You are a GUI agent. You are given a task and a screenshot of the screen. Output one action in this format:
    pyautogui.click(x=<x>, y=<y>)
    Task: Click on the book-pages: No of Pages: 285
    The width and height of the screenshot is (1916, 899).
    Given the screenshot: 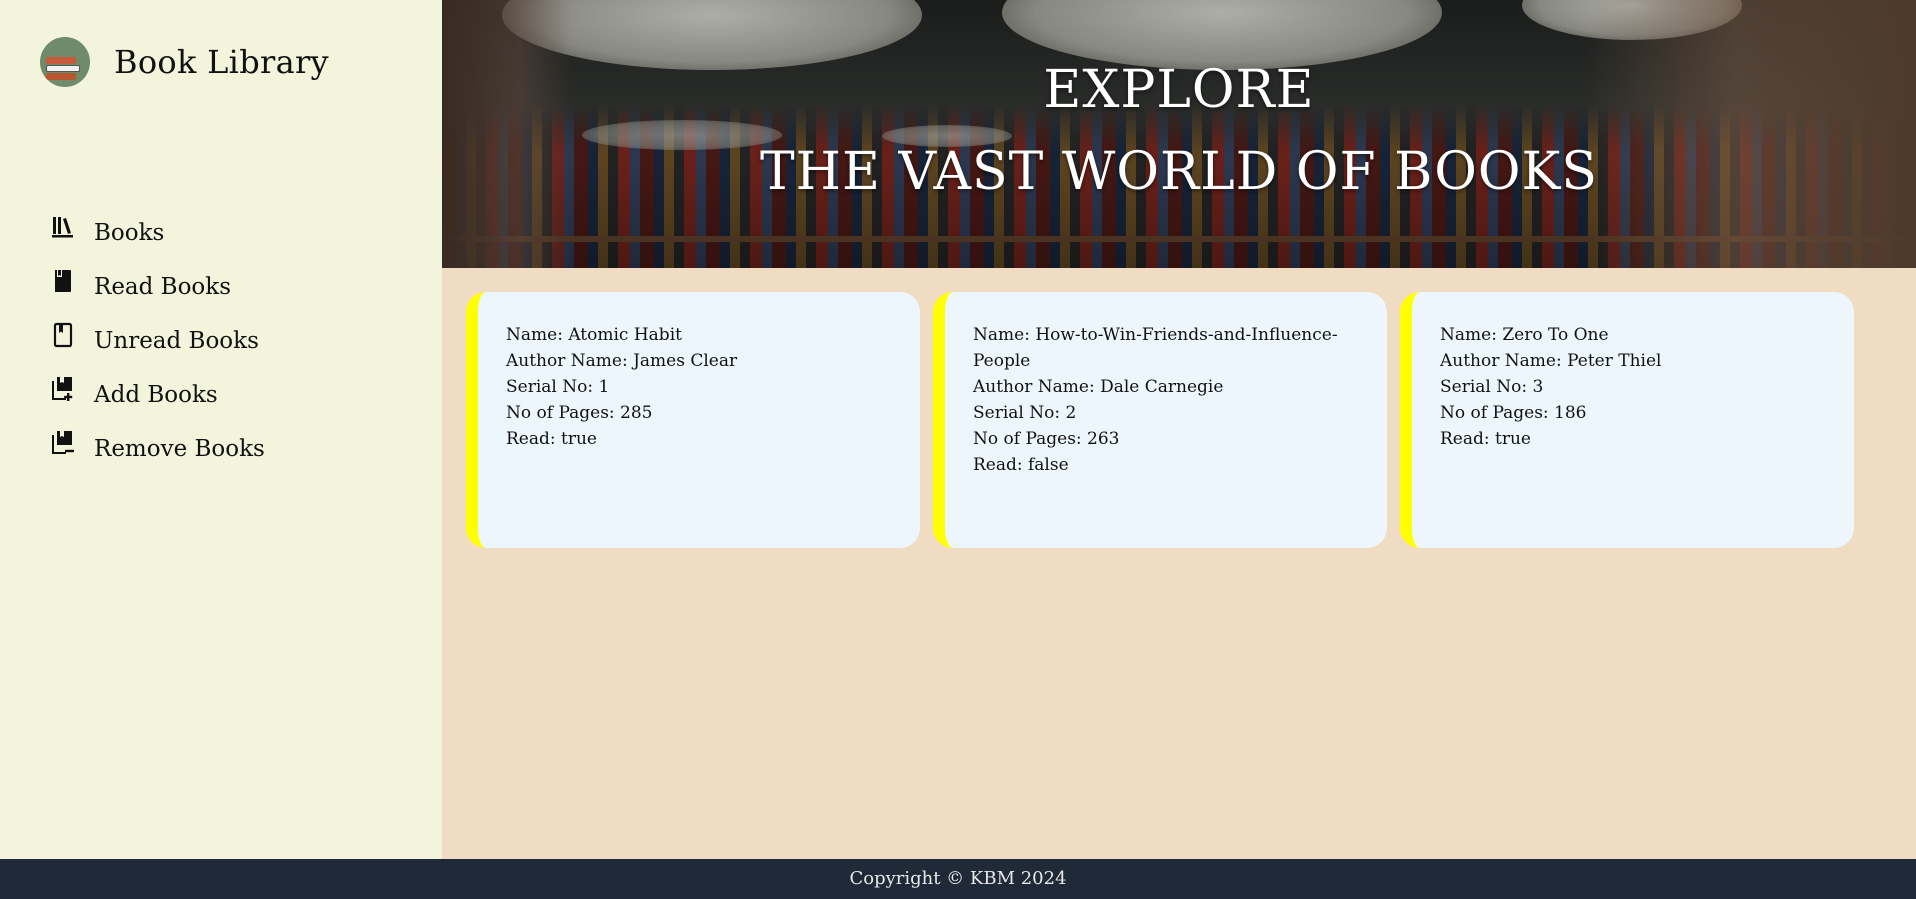 What is the action you would take?
    pyautogui.click(x=579, y=413)
    